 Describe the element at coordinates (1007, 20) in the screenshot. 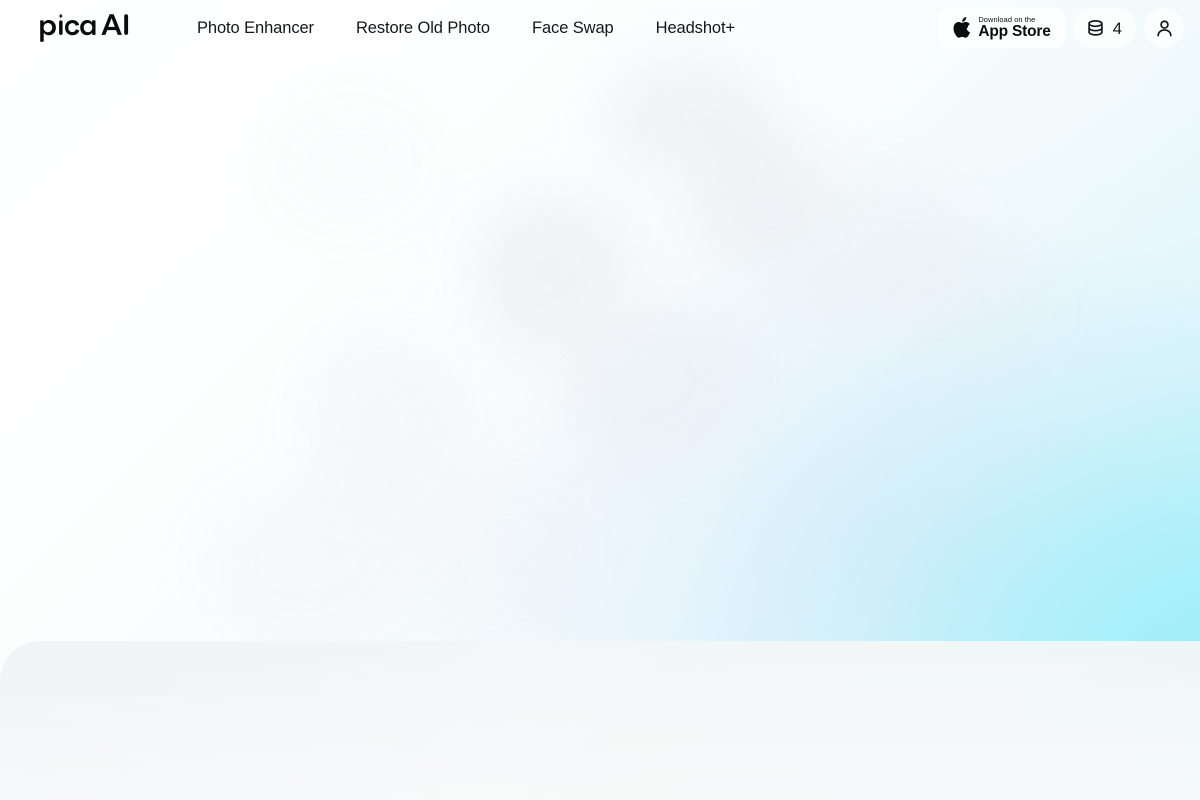

I see `app-store-superline: Download on the` at that location.